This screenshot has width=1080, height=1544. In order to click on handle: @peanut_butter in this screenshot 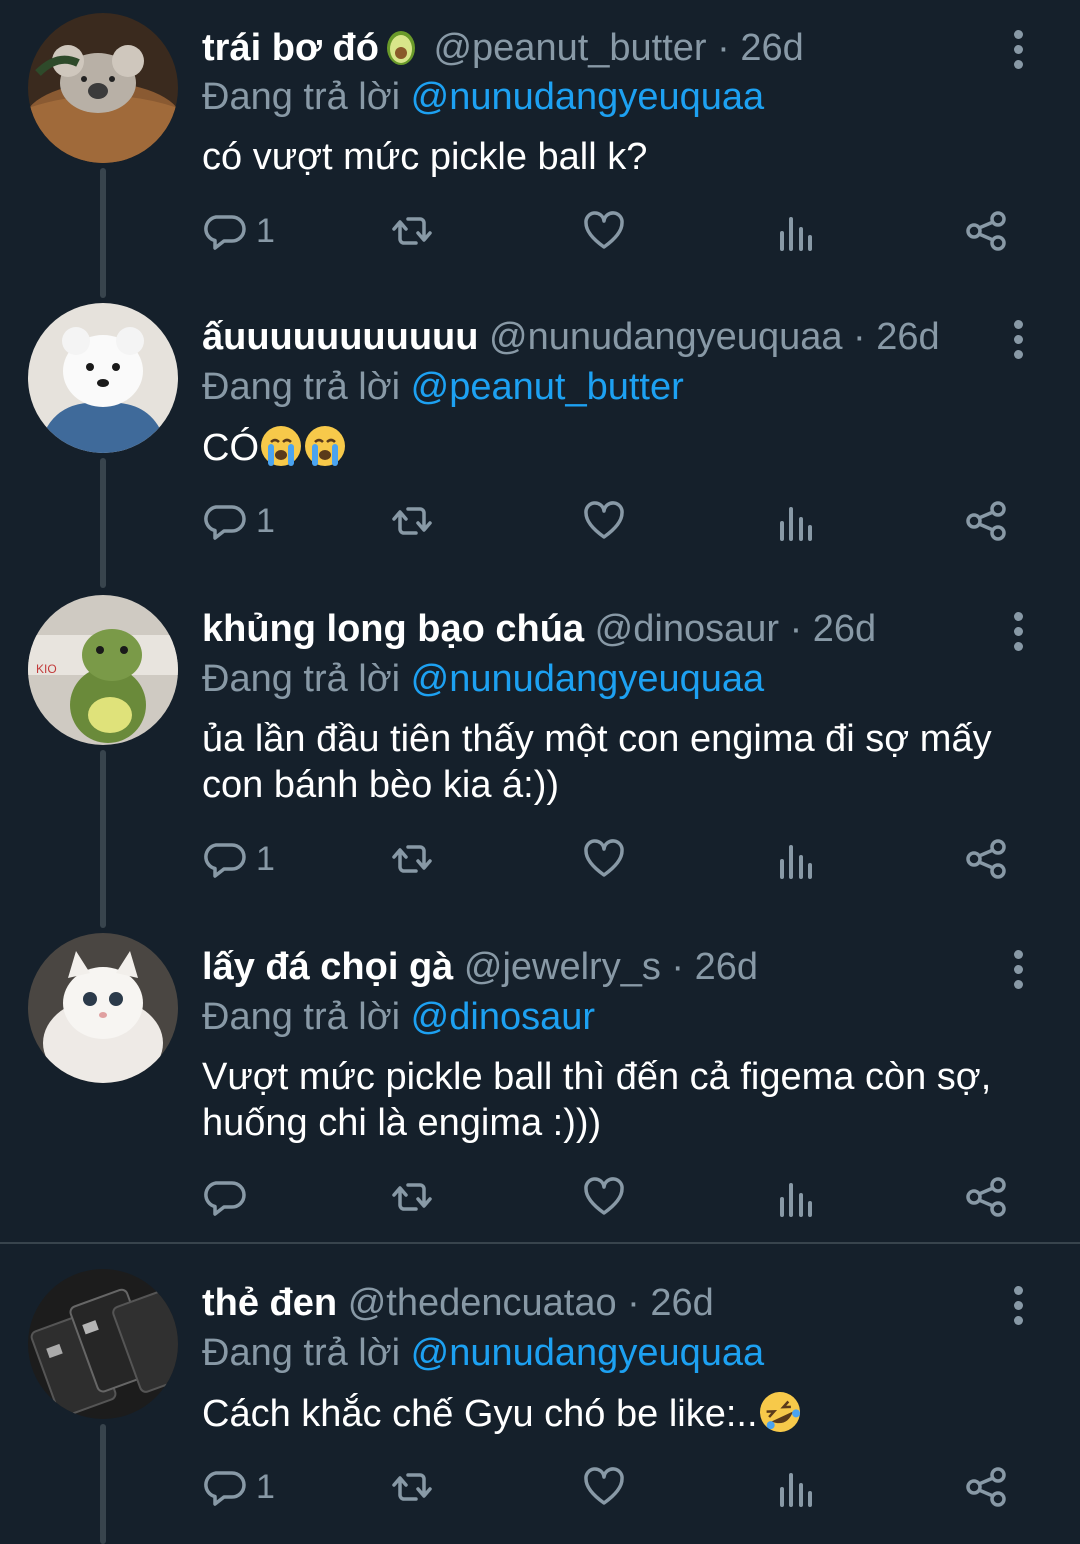, I will do `click(569, 48)`.